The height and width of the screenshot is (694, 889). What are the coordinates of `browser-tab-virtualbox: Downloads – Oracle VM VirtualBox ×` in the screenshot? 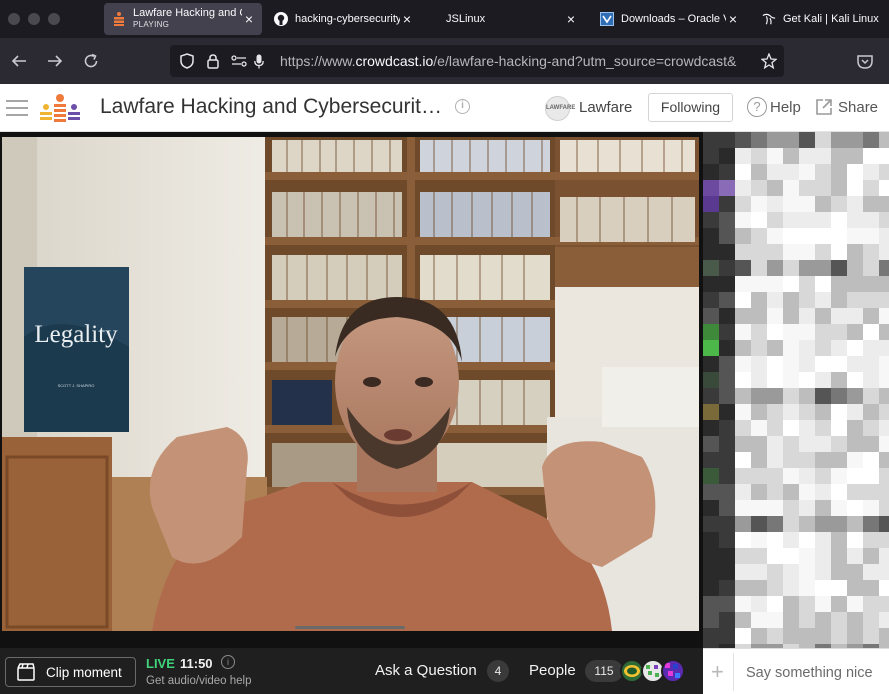 It's located at (669, 19).